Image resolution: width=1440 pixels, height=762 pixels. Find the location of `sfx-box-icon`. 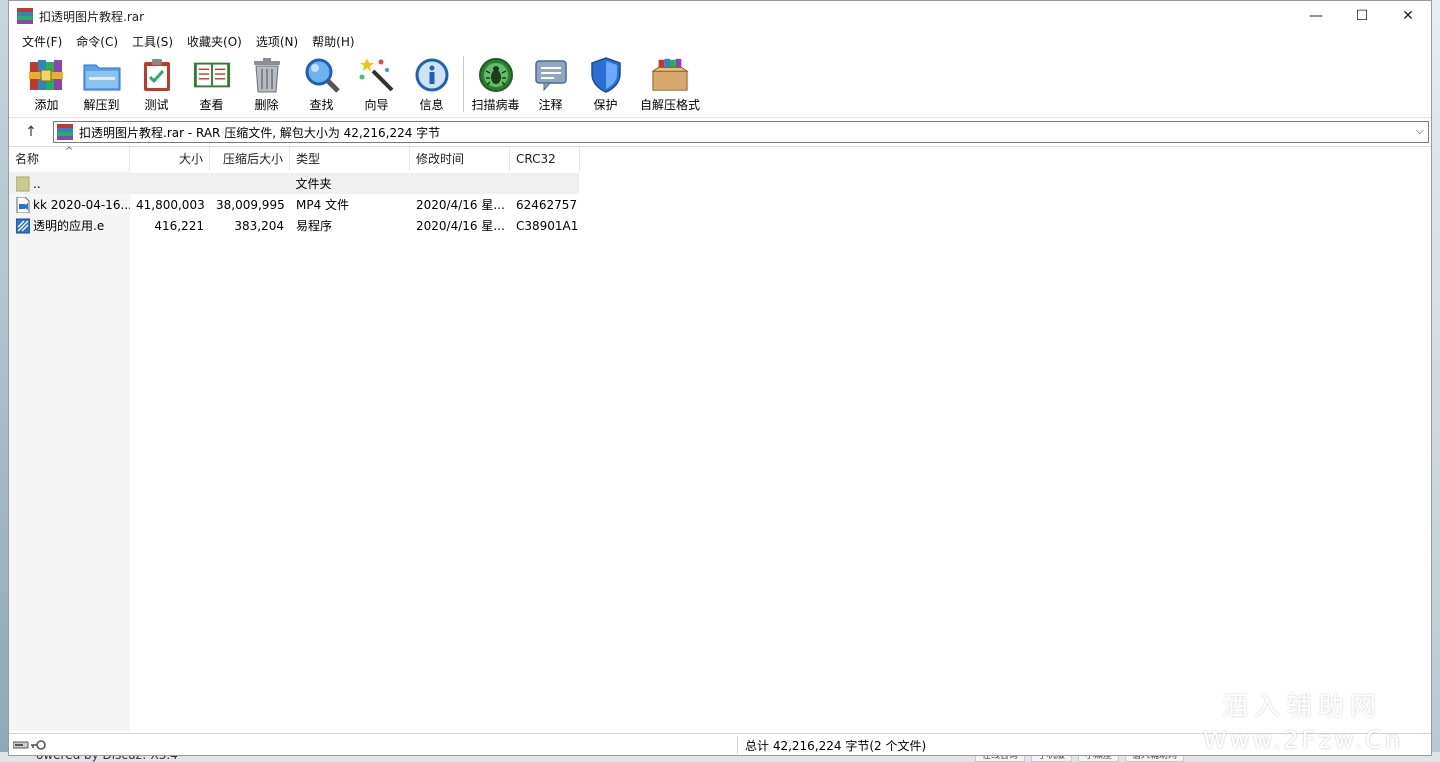

sfx-box-icon is located at coordinates (670, 75).